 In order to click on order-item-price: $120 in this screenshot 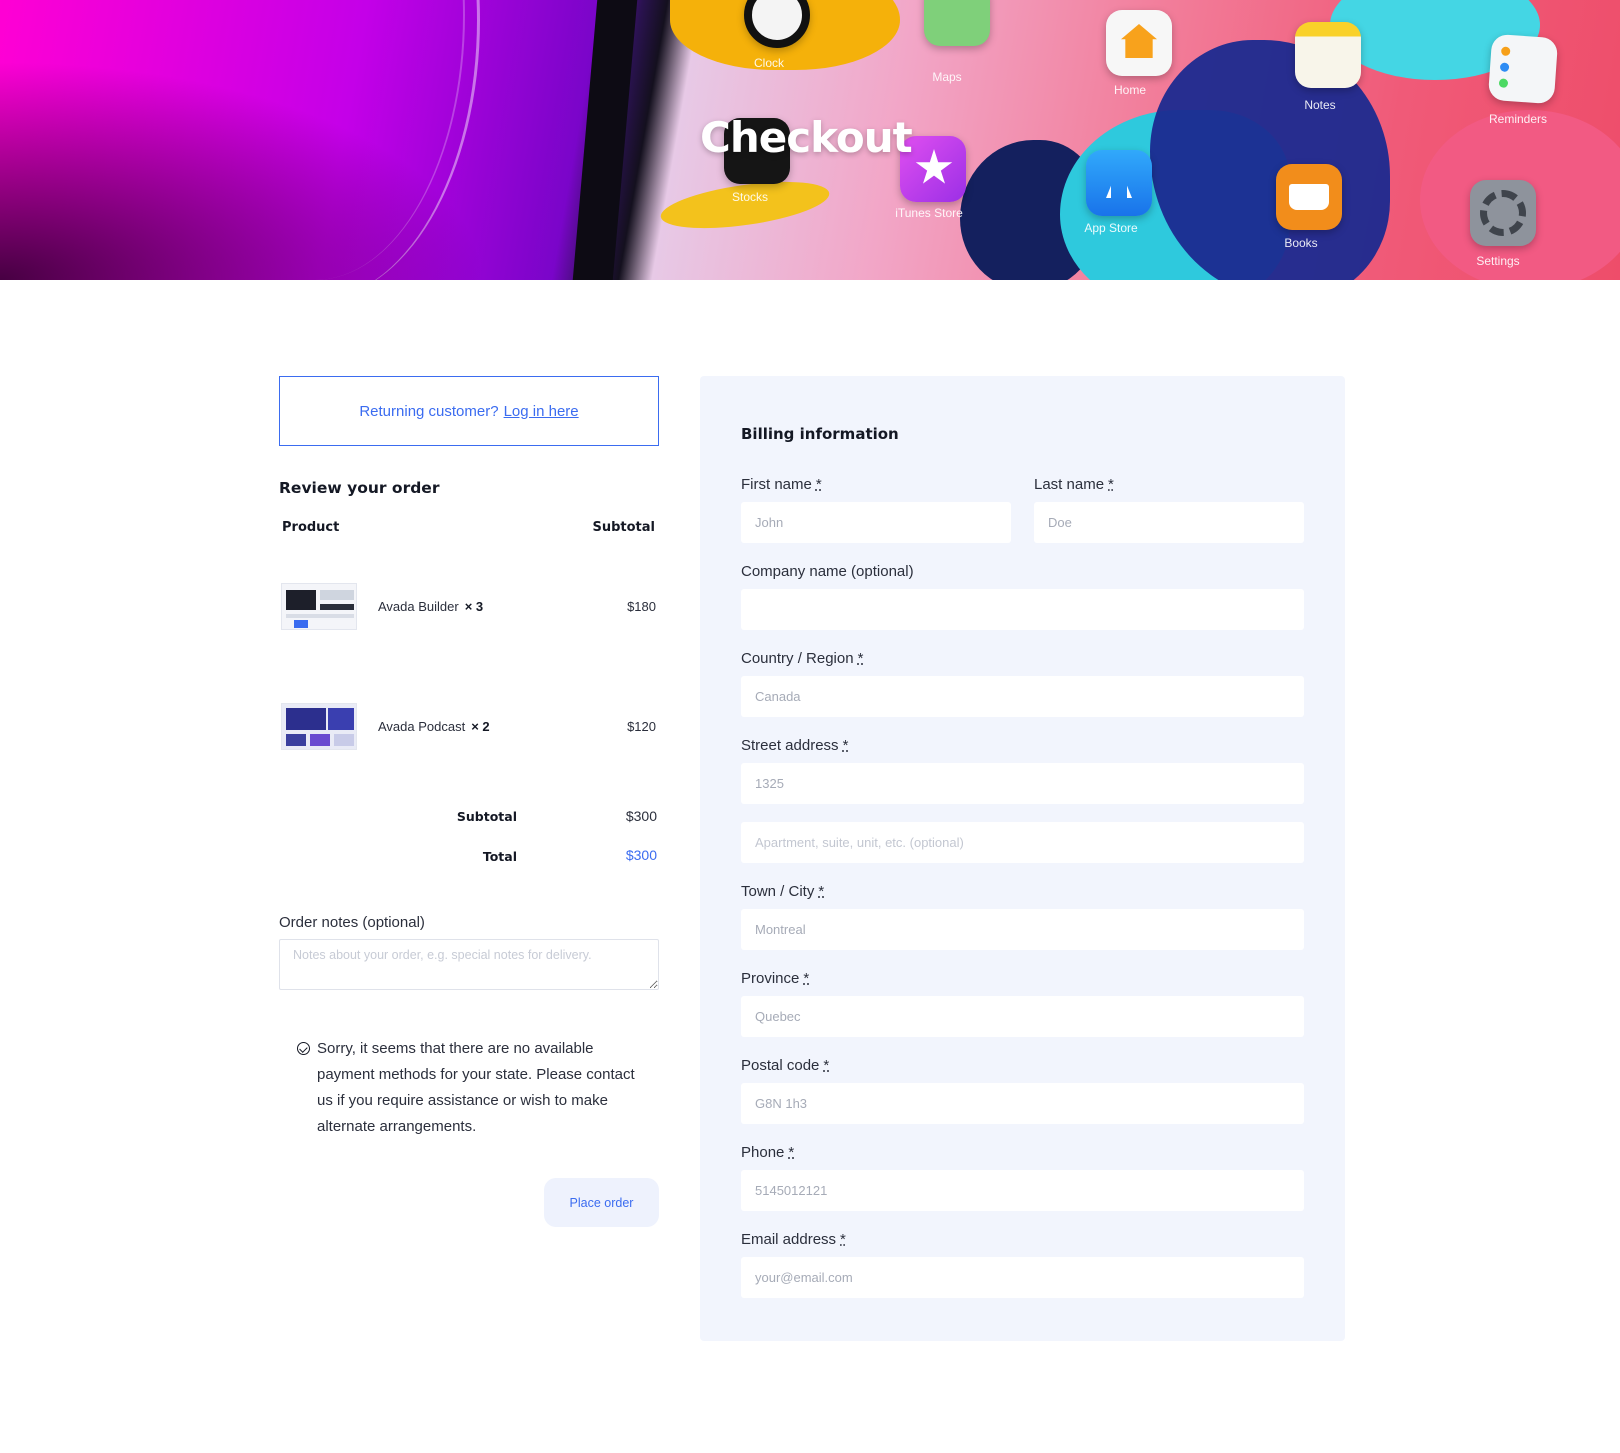, I will do `click(641, 726)`.